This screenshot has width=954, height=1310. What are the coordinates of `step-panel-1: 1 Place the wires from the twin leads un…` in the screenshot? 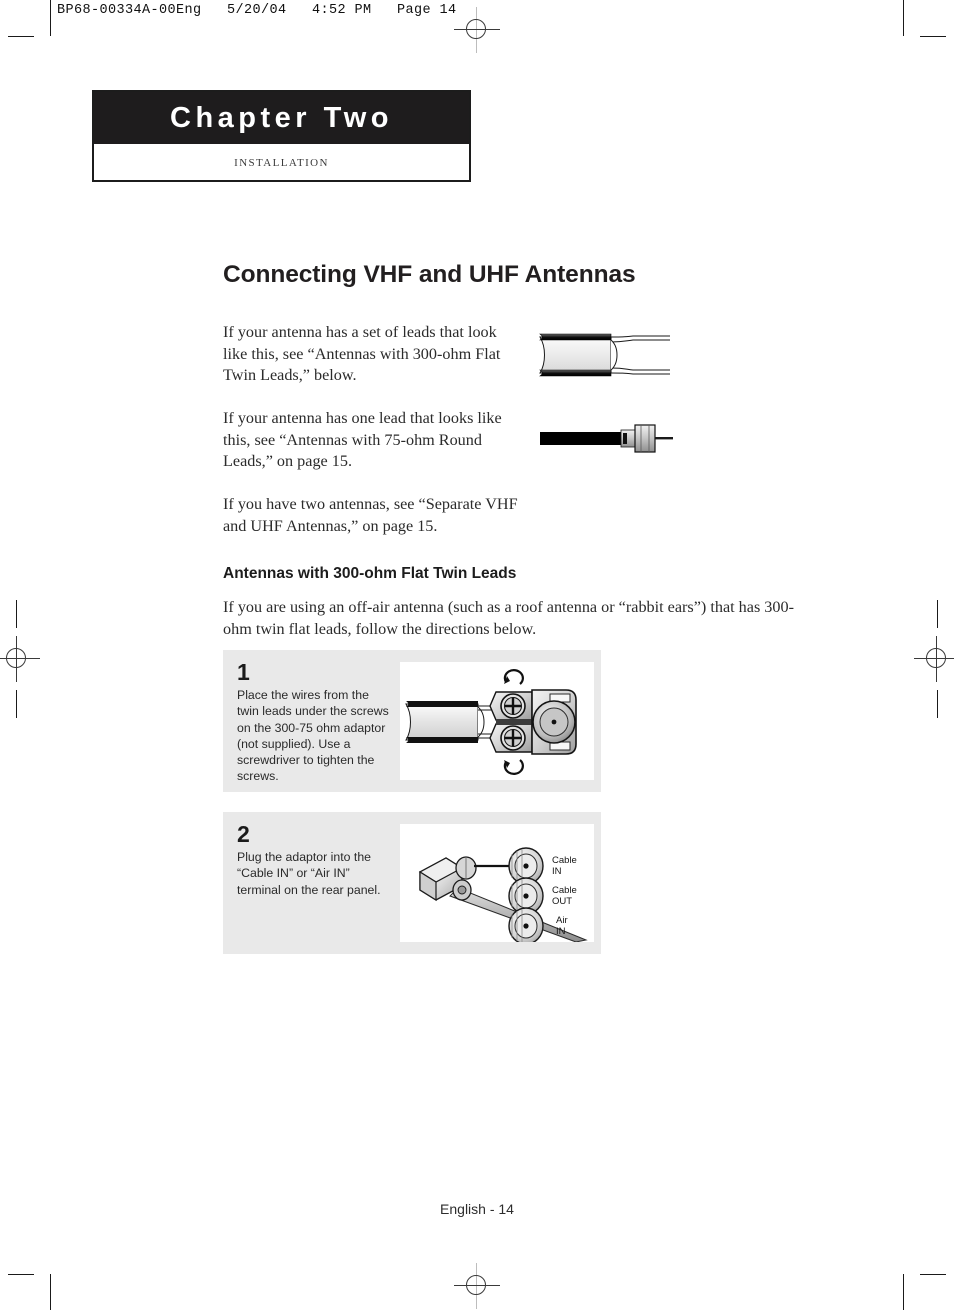 It's located at (412, 721).